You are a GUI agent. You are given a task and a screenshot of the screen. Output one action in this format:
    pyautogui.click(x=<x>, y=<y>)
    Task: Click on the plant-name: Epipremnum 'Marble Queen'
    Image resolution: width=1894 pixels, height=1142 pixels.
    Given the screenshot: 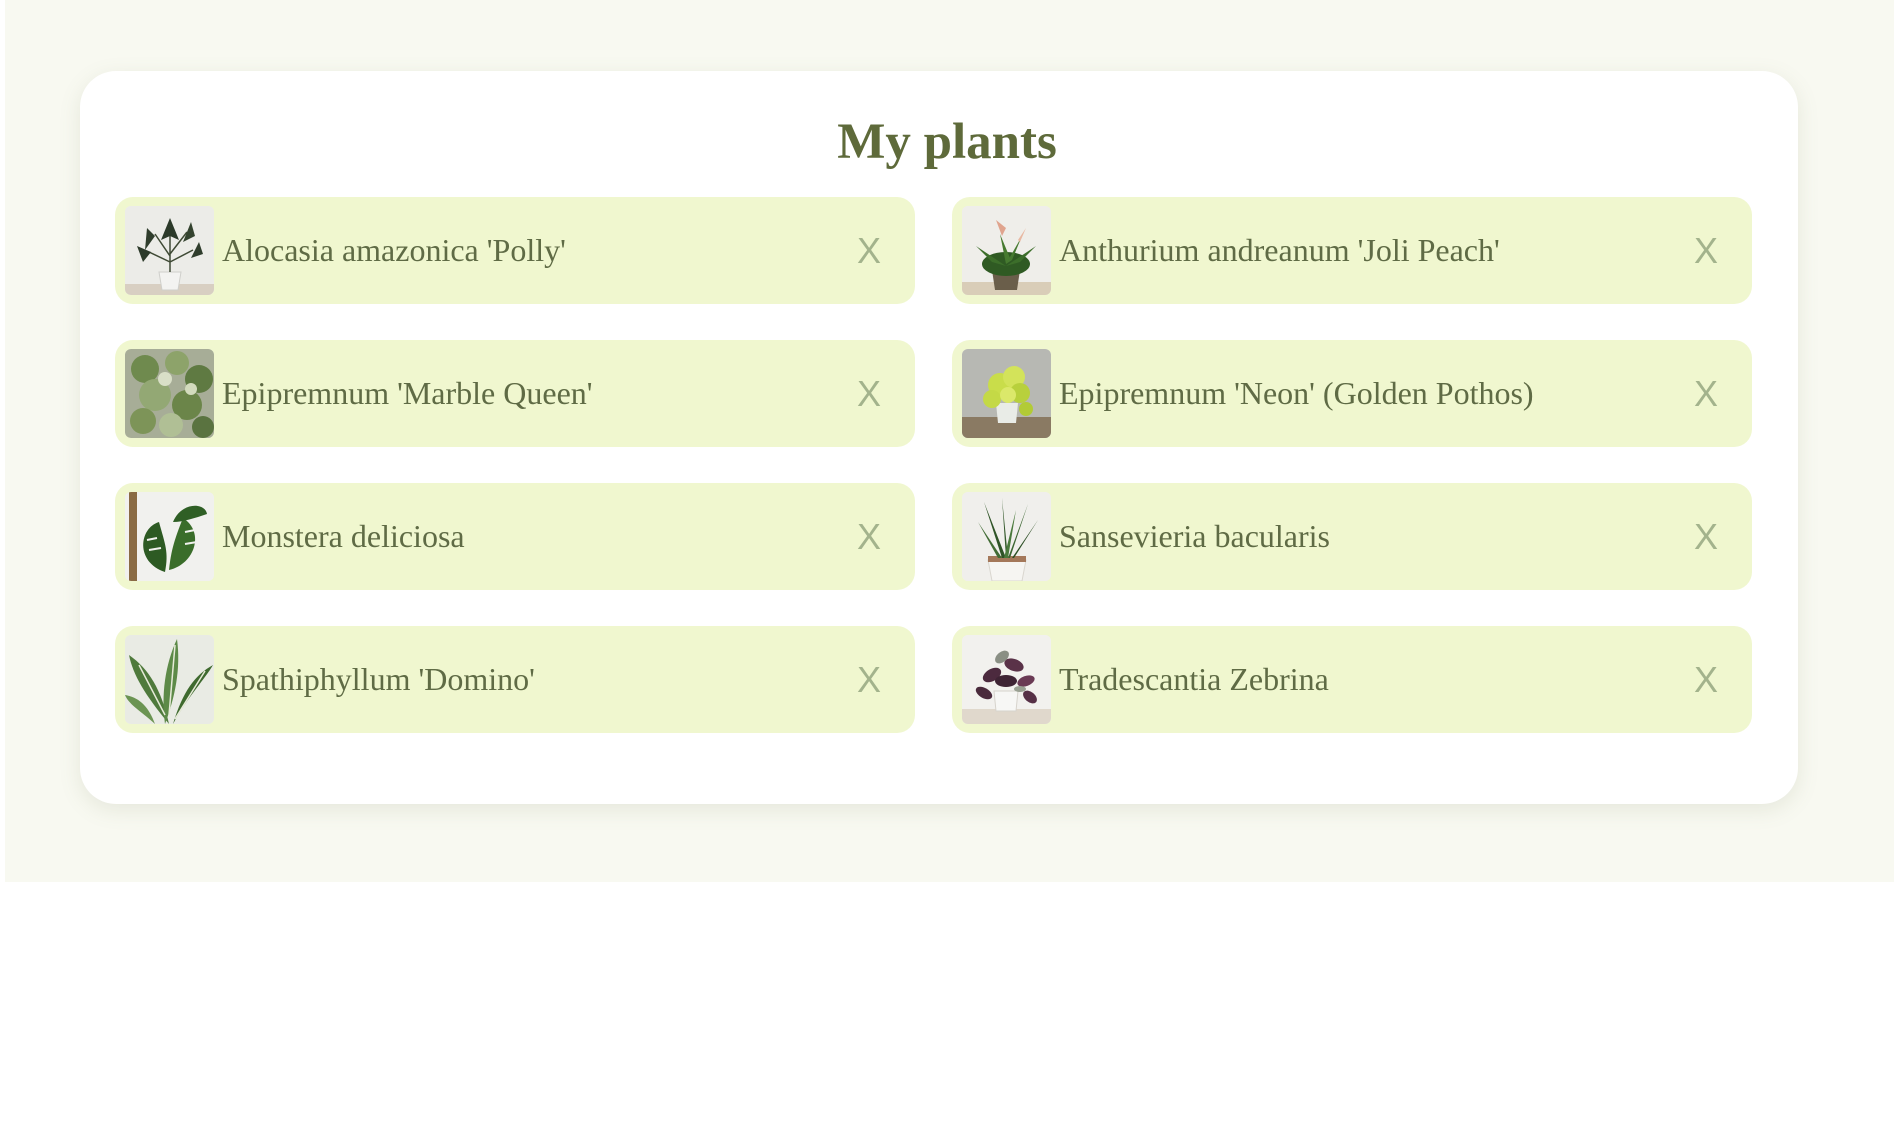 What is the action you would take?
    pyautogui.click(x=407, y=393)
    